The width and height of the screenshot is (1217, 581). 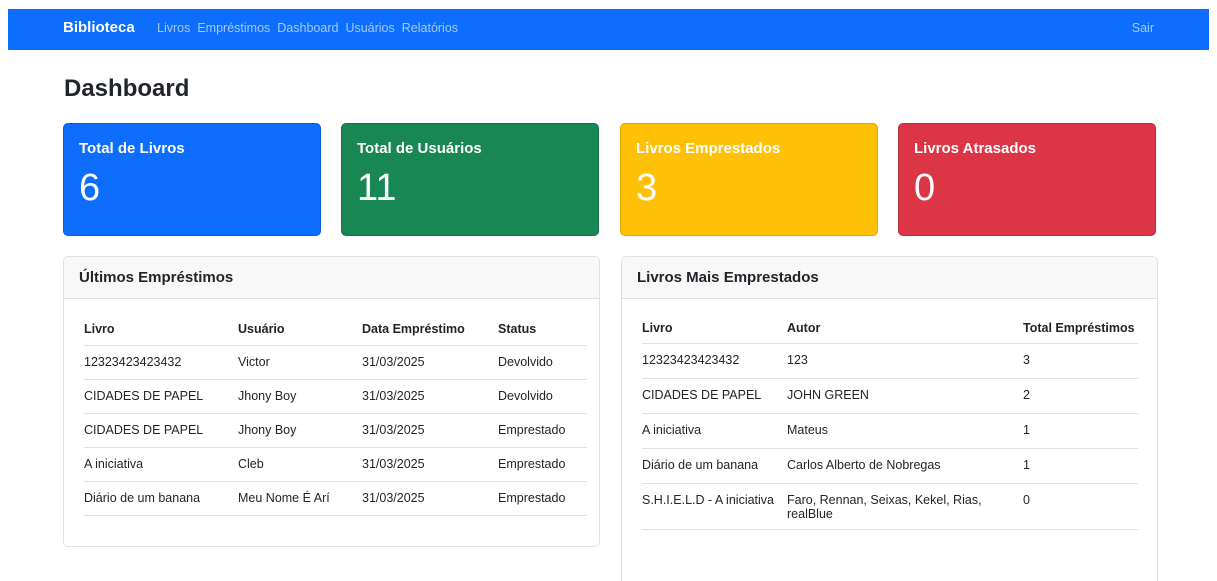 I want to click on table-row: CIDADES DE PAPEL JOHN GREEN 2, so click(x=890, y=396).